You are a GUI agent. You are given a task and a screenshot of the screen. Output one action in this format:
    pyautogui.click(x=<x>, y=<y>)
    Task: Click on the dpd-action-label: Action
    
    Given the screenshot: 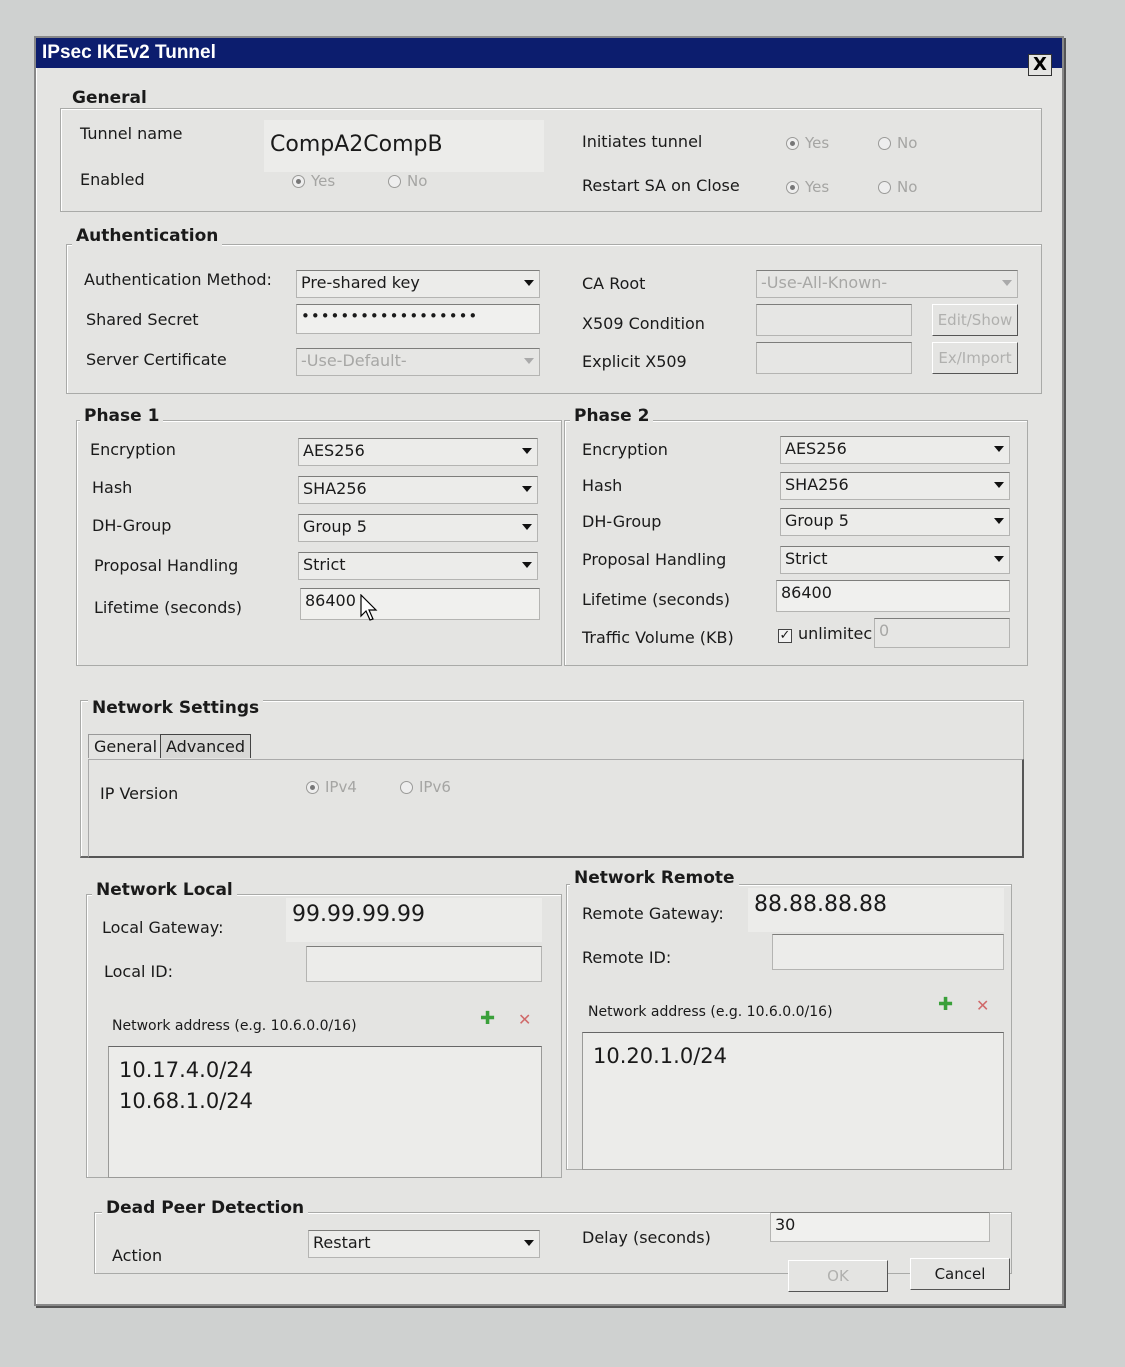 What is the action you would take?
    pyautogui.click(x=137, y=1255)
    